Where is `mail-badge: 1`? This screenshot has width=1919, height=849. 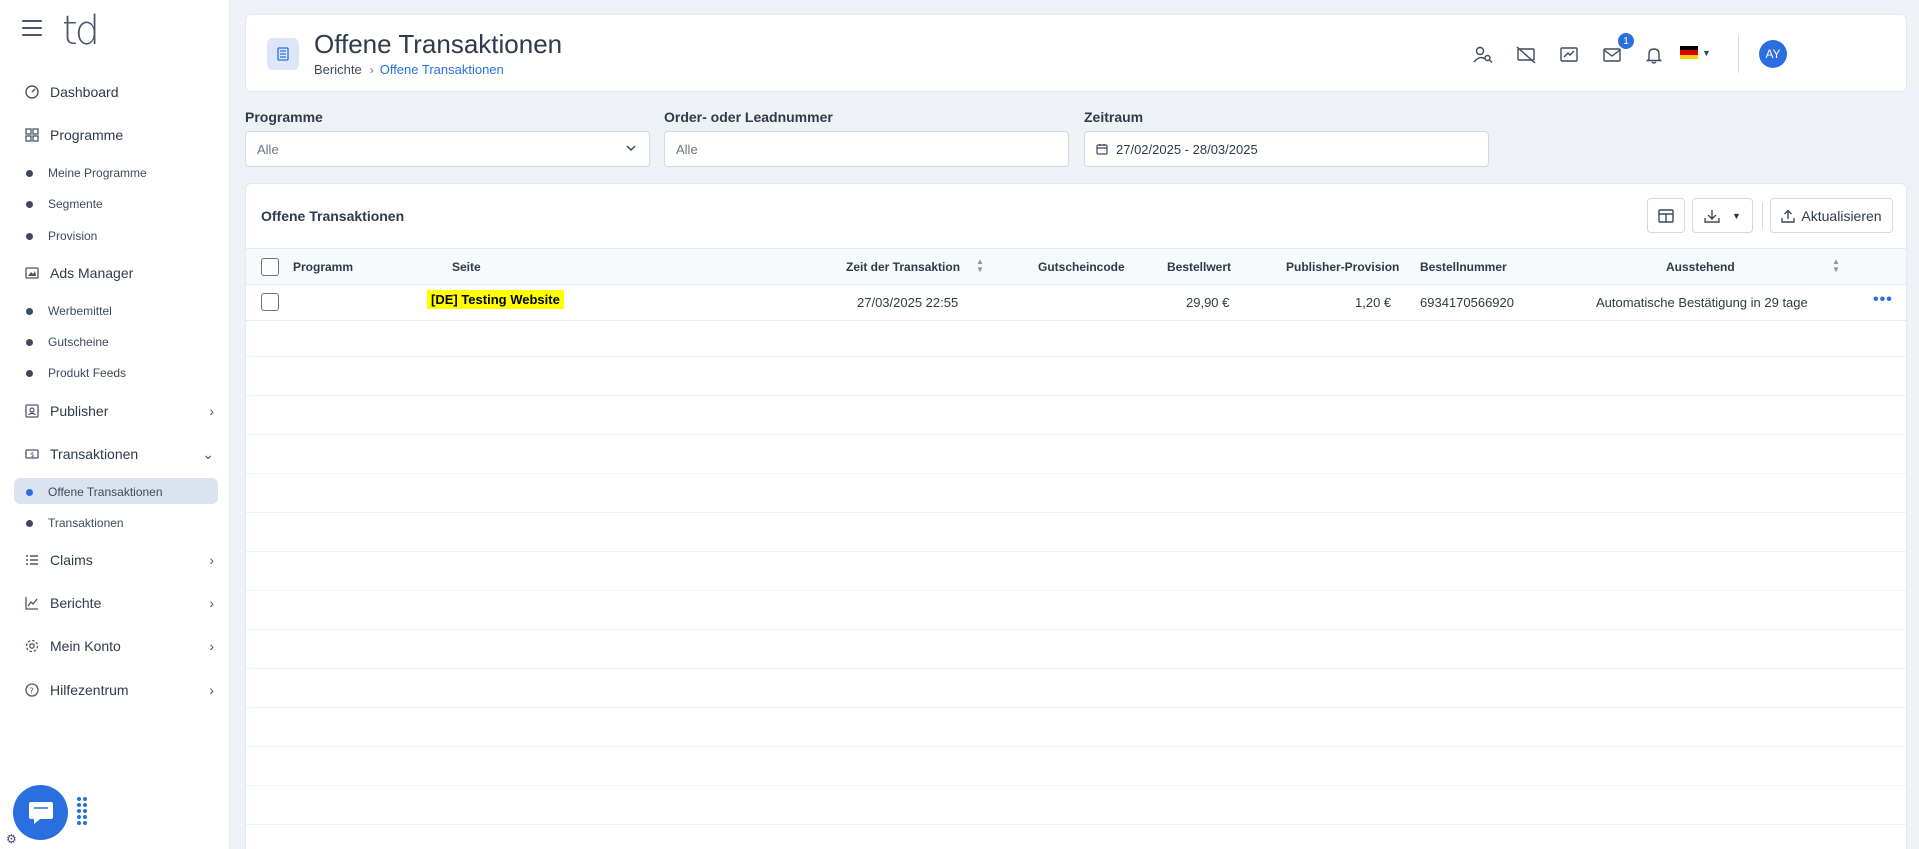
mail-badge: 1 is located at coordinates (1626, 41).